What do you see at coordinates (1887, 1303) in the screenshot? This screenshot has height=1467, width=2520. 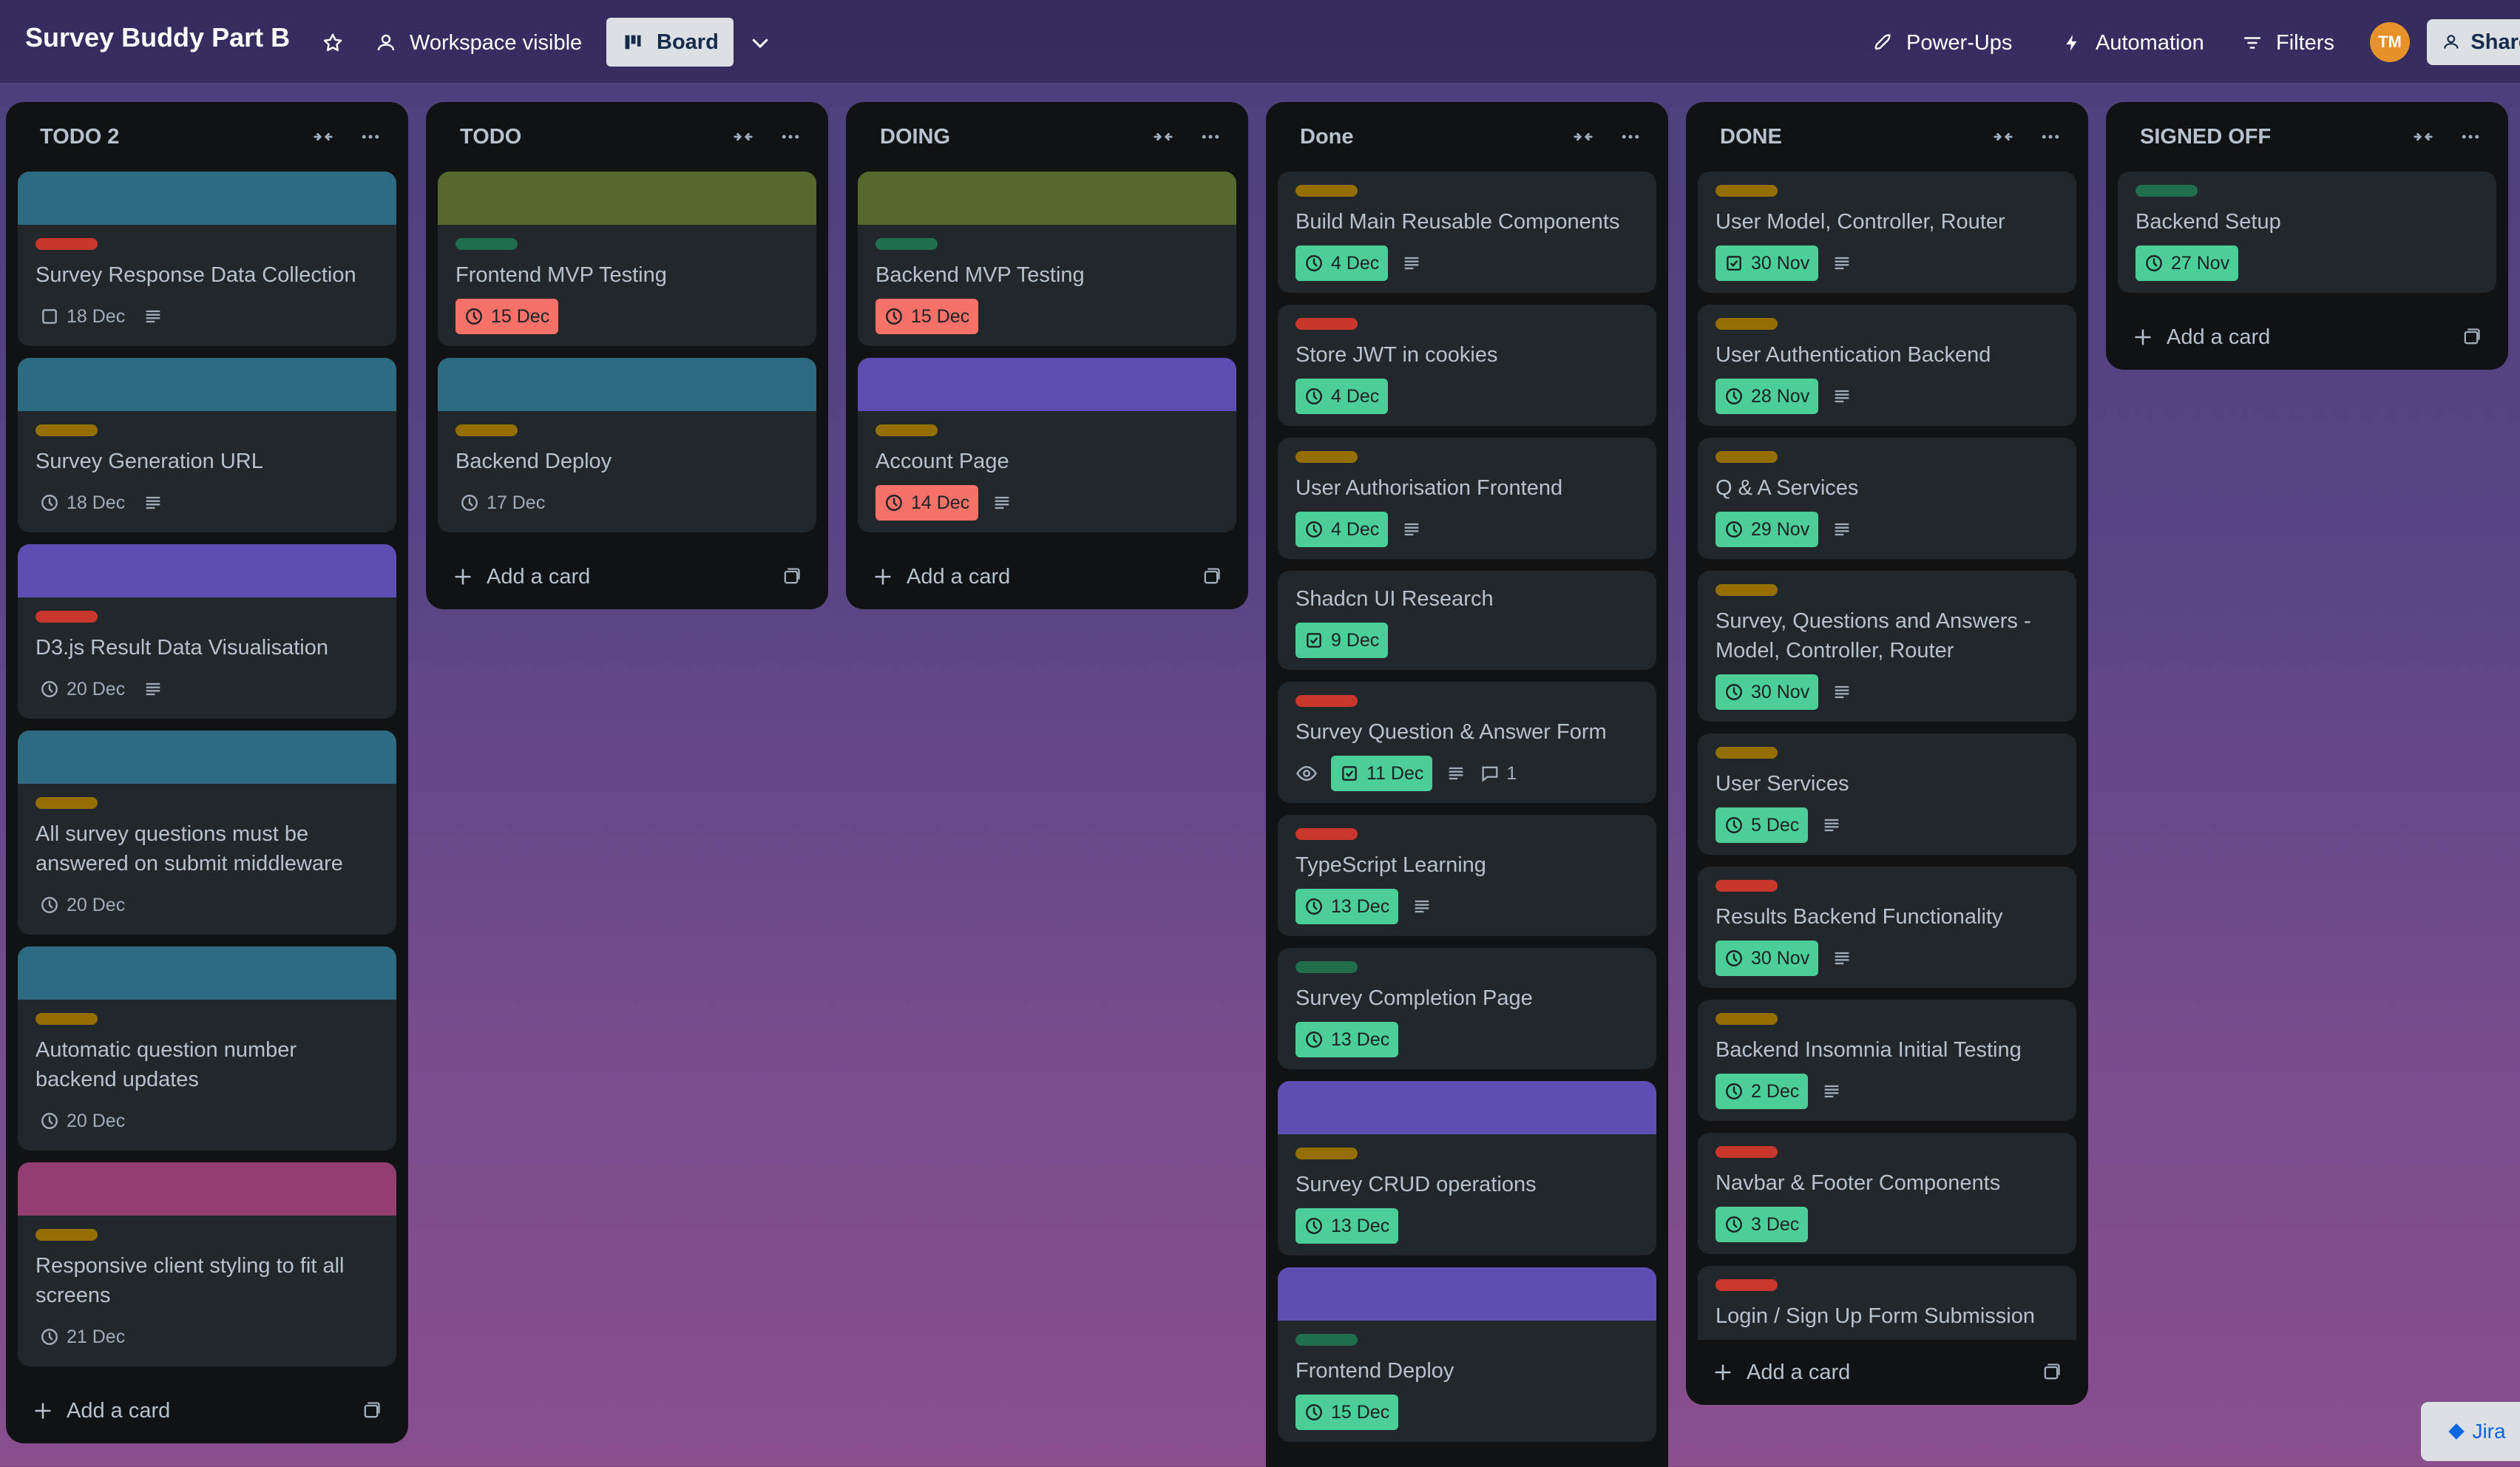 I see `card: Login / Sign Up Form Submission 4 Dec` at bounding box center [1887, 1303].